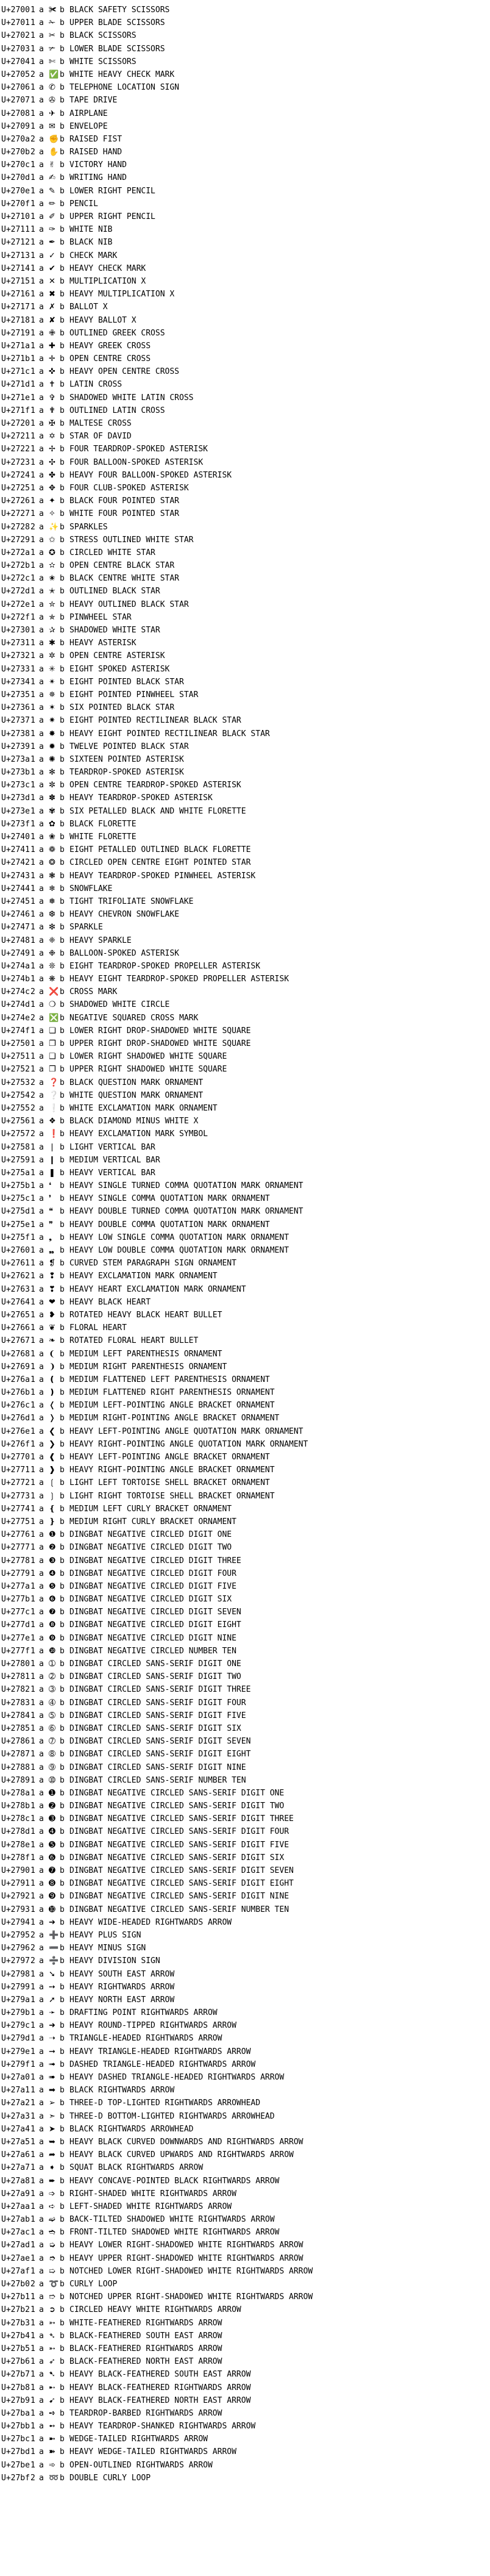 Image resolution: width=490 pixels, height=2576 pixels. I want to click on glyph: ➻, so click(52, 2426).